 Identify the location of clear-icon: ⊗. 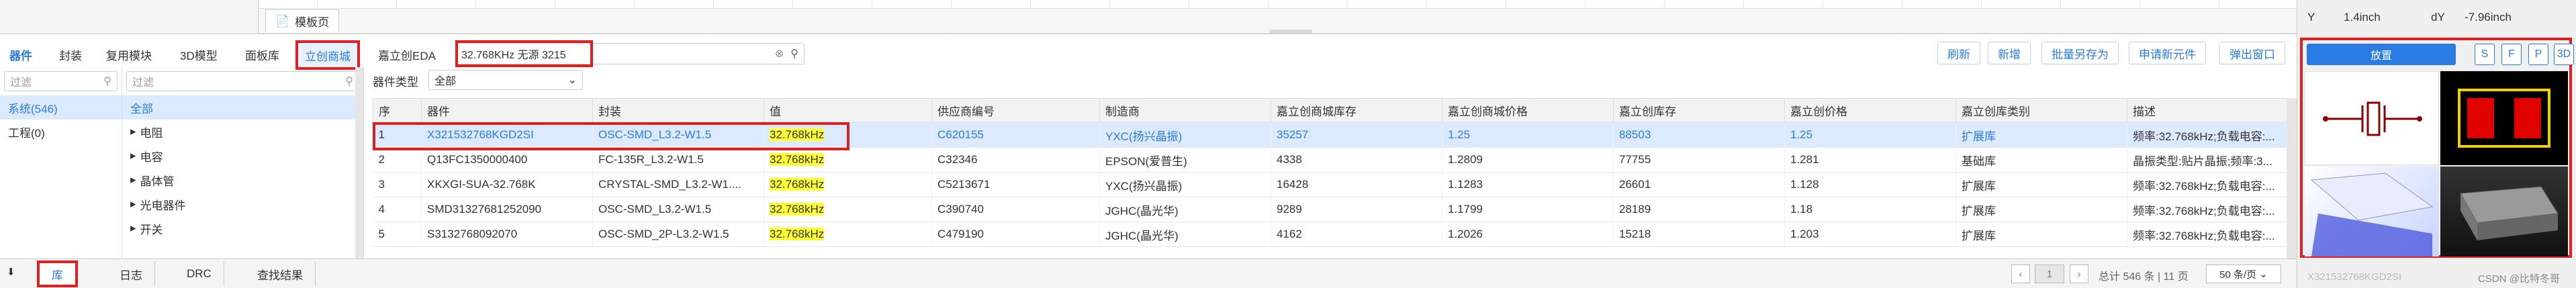
(779, 53).